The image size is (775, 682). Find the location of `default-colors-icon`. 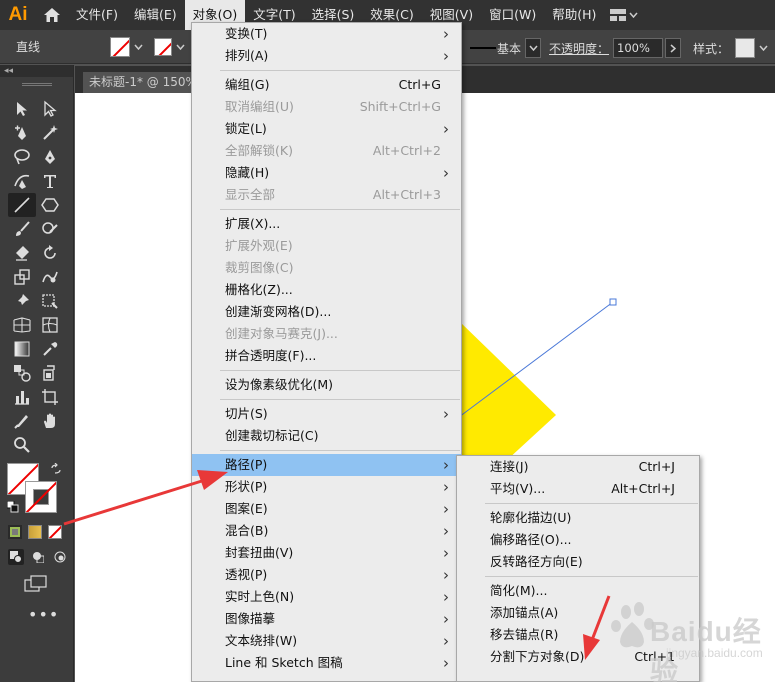

default-colors-icon is located at coordinates (13, 507).